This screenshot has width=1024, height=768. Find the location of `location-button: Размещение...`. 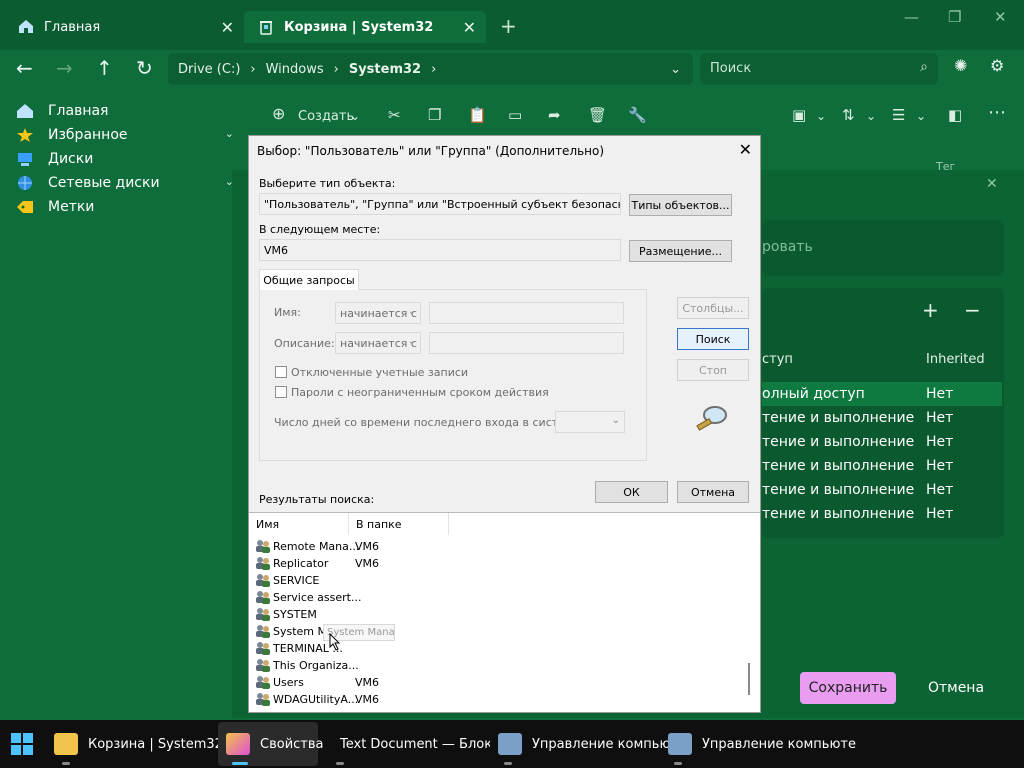

location-button: Размещение... is located at coordinates (680, 251).